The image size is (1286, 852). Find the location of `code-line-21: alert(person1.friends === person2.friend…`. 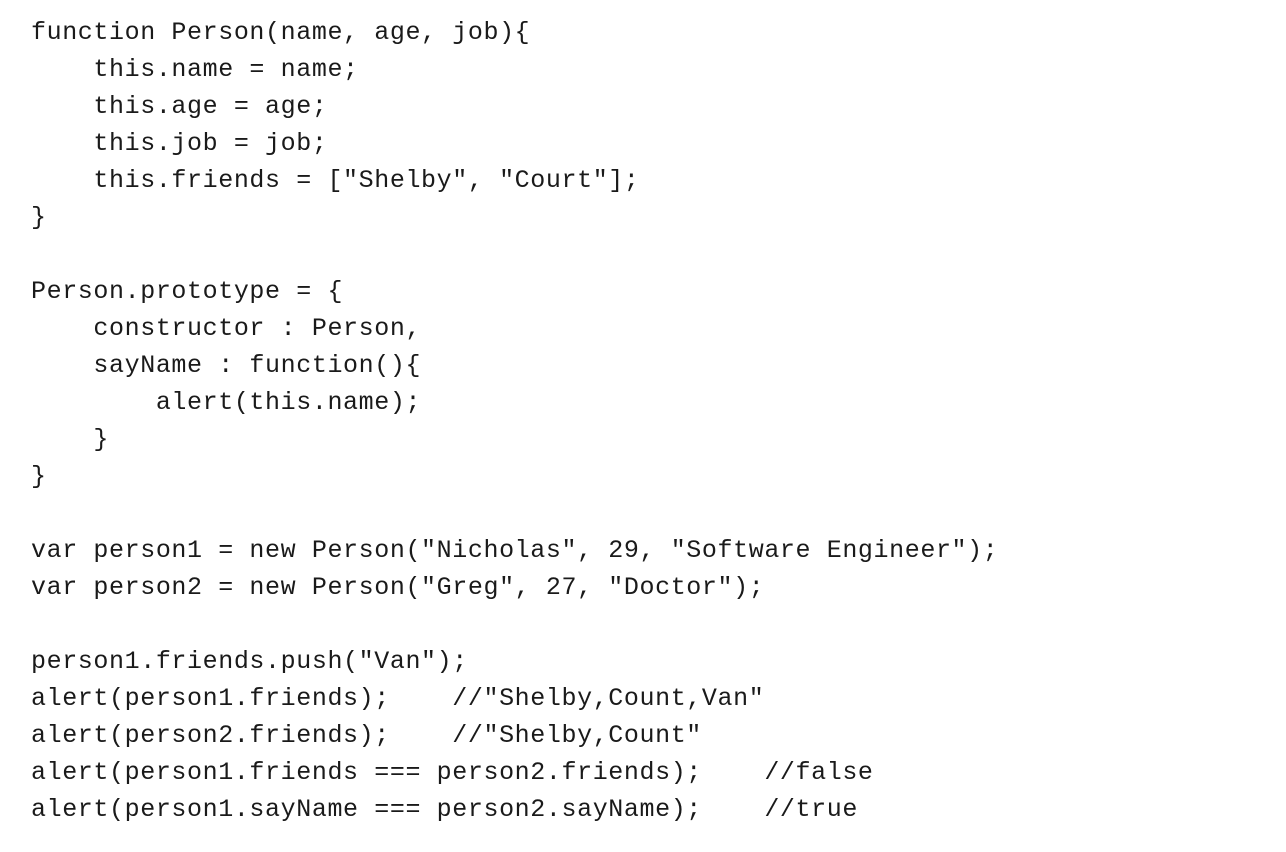

code-line-21: alert(person1.friends === person2.friend… is located at coordinates (452, 772).